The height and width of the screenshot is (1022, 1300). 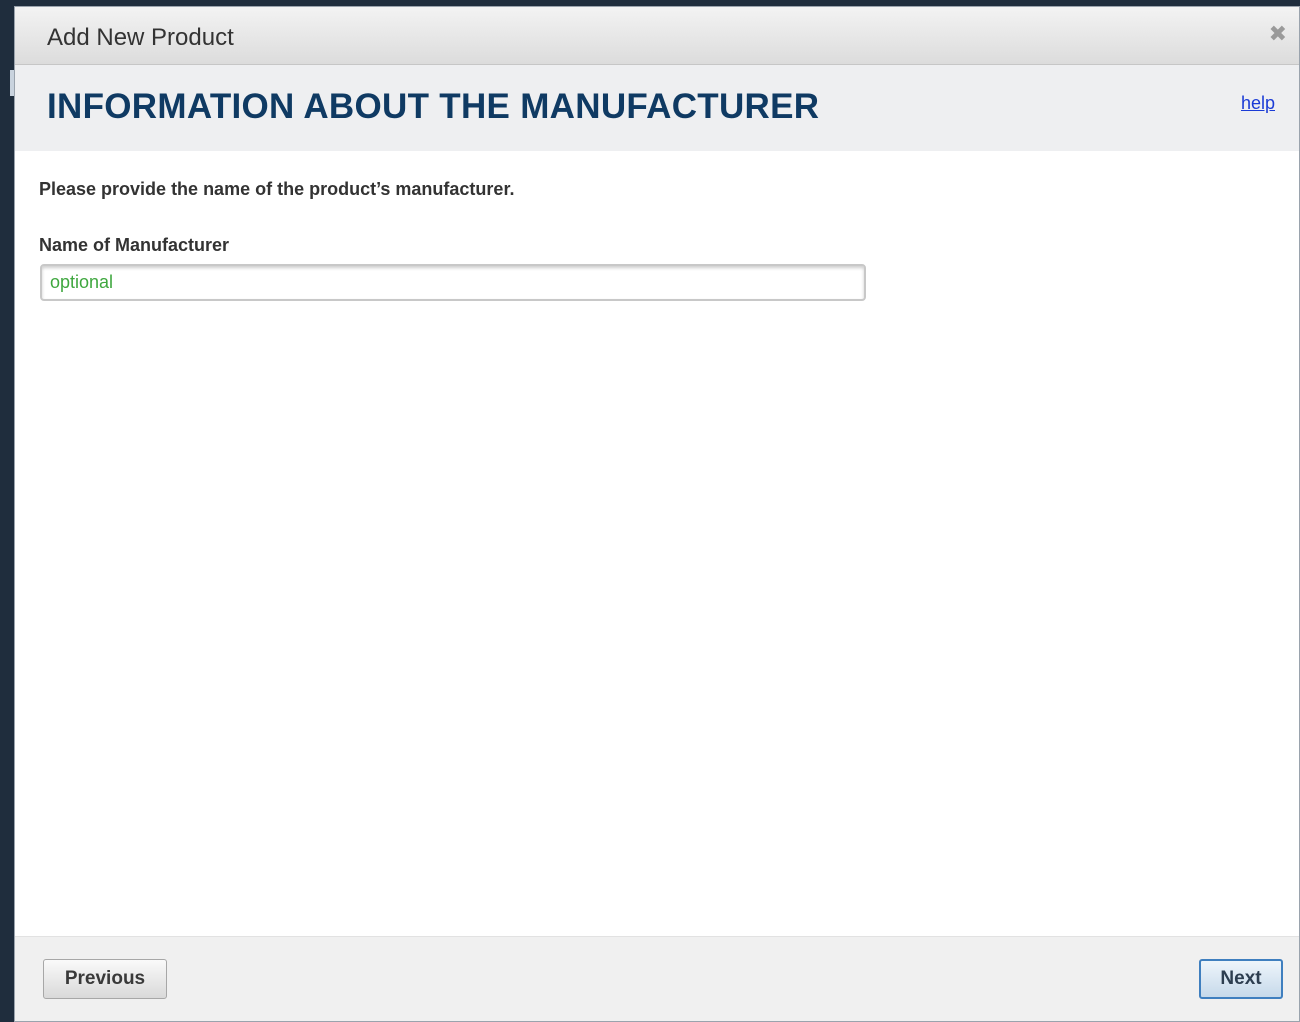 What do you see at coordinates (140, 37) in the screenshot?
I see `dialog-title: Add New Product` at bounding box center [140, 37].